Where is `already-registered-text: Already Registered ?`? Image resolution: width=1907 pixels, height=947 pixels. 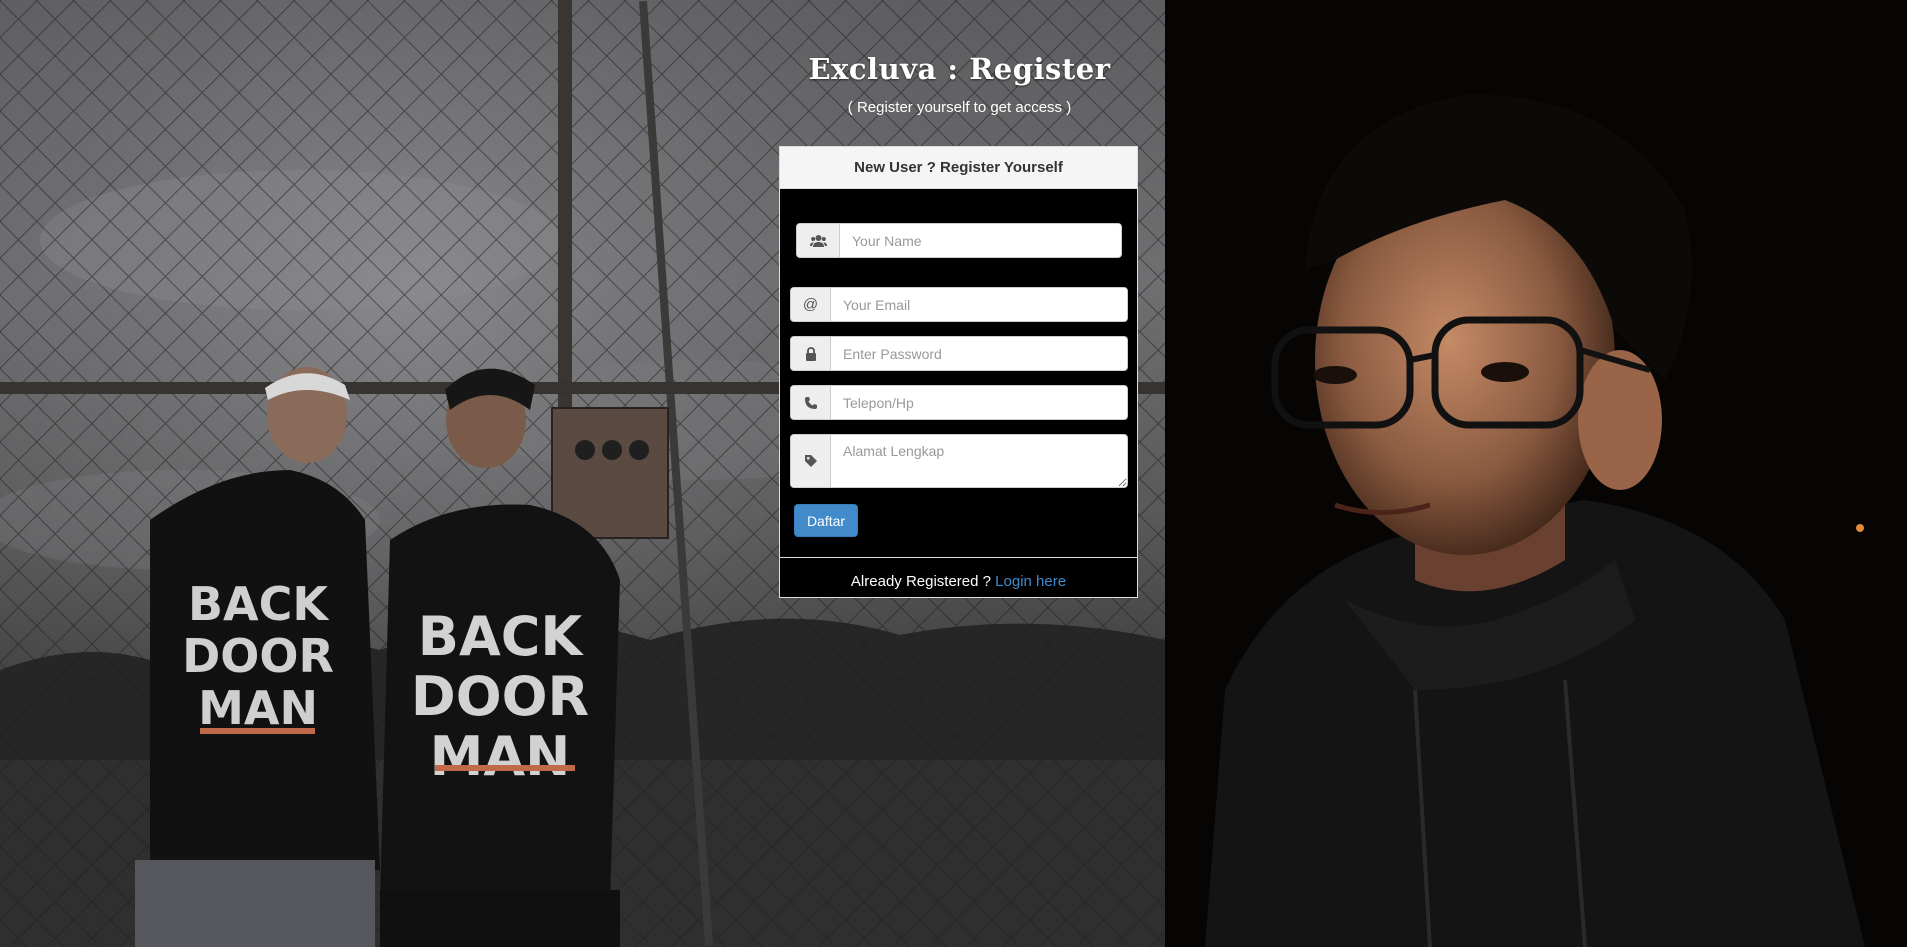 already-registered-text: Already Registered ? is located at coordinates (923, 581).